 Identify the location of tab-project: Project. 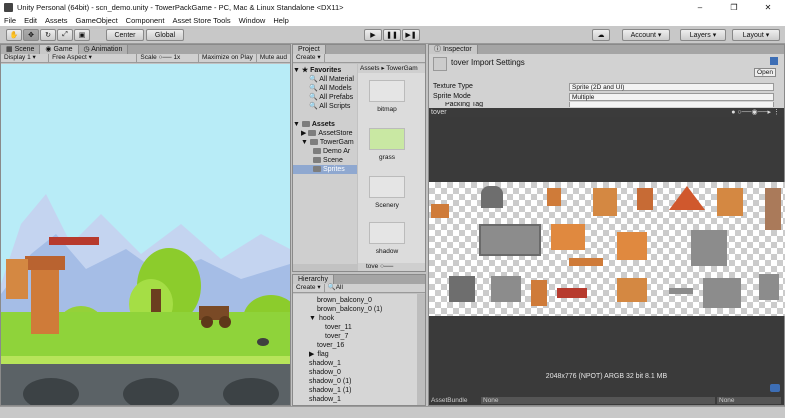
(309, 49).